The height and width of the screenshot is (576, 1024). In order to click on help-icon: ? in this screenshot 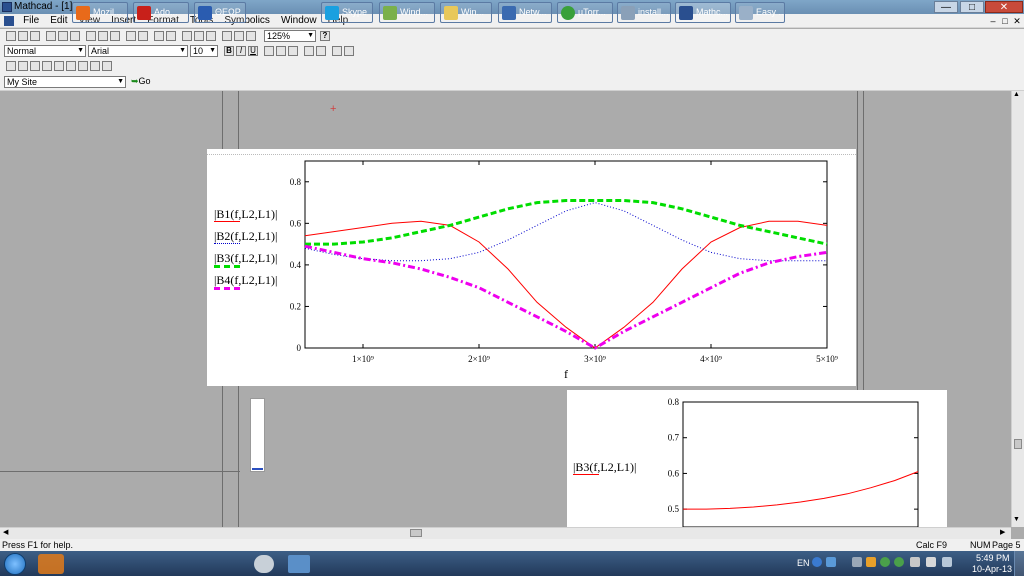, I will do `click(325, 36)`.